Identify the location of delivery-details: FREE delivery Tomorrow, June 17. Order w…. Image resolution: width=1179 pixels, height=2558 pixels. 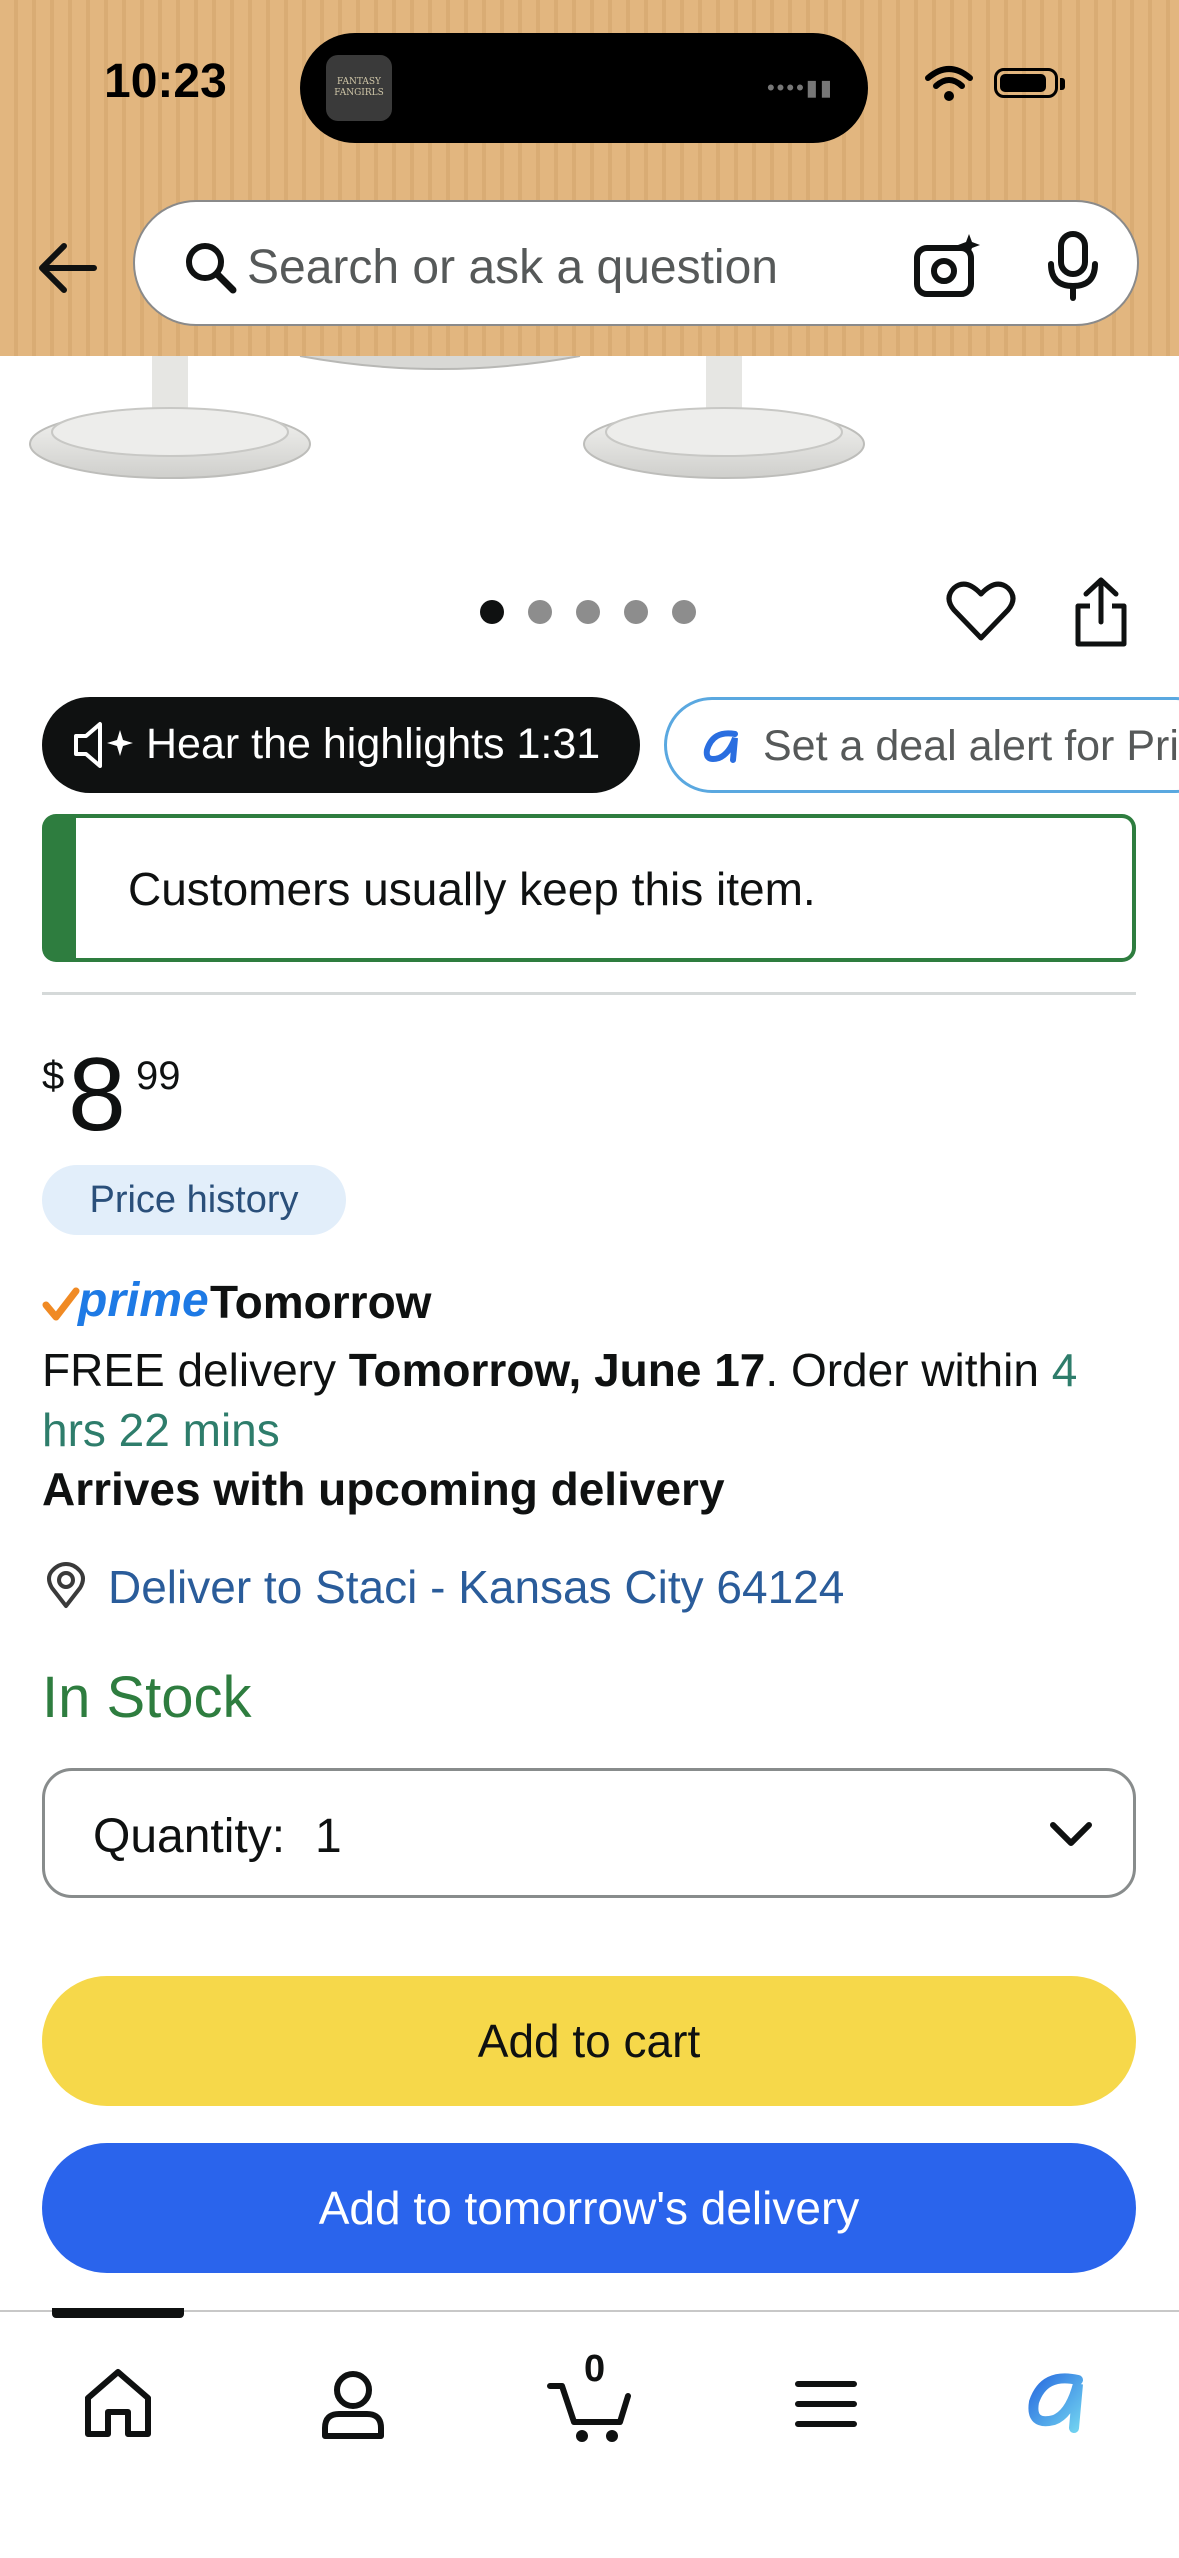
(592, 1400).